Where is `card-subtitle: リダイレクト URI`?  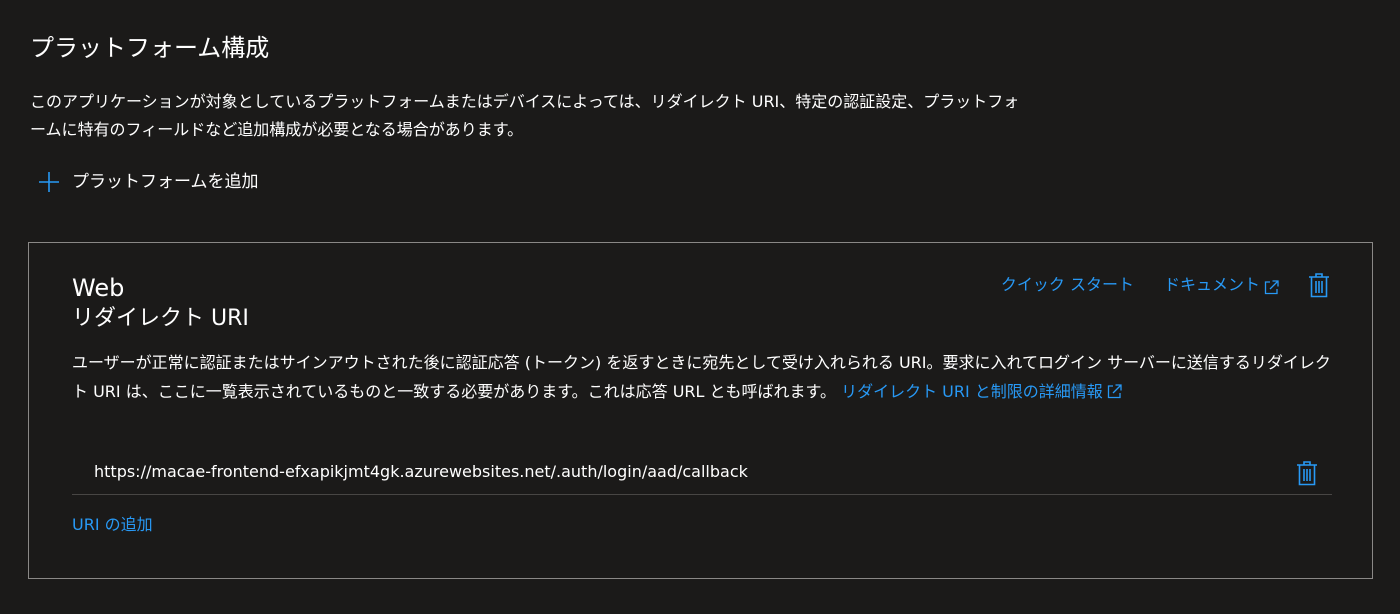 card-subtitle: リダイレクト URI is located at coordinates (160, 318).